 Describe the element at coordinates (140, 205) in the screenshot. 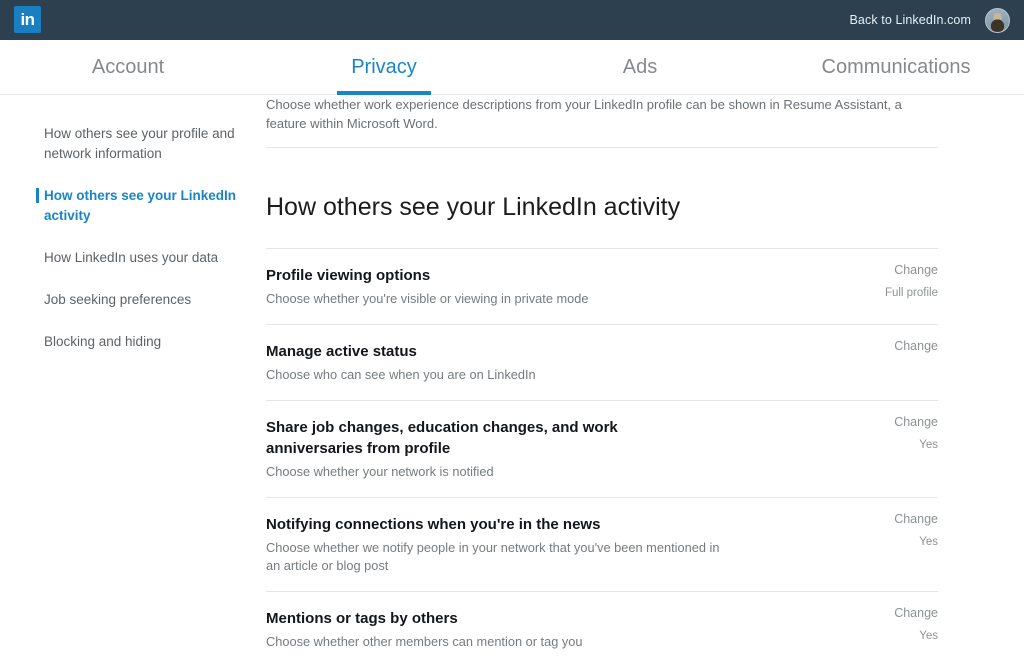

I see `sidebar-item-label: How others see your LinkedIn activity` at that location.